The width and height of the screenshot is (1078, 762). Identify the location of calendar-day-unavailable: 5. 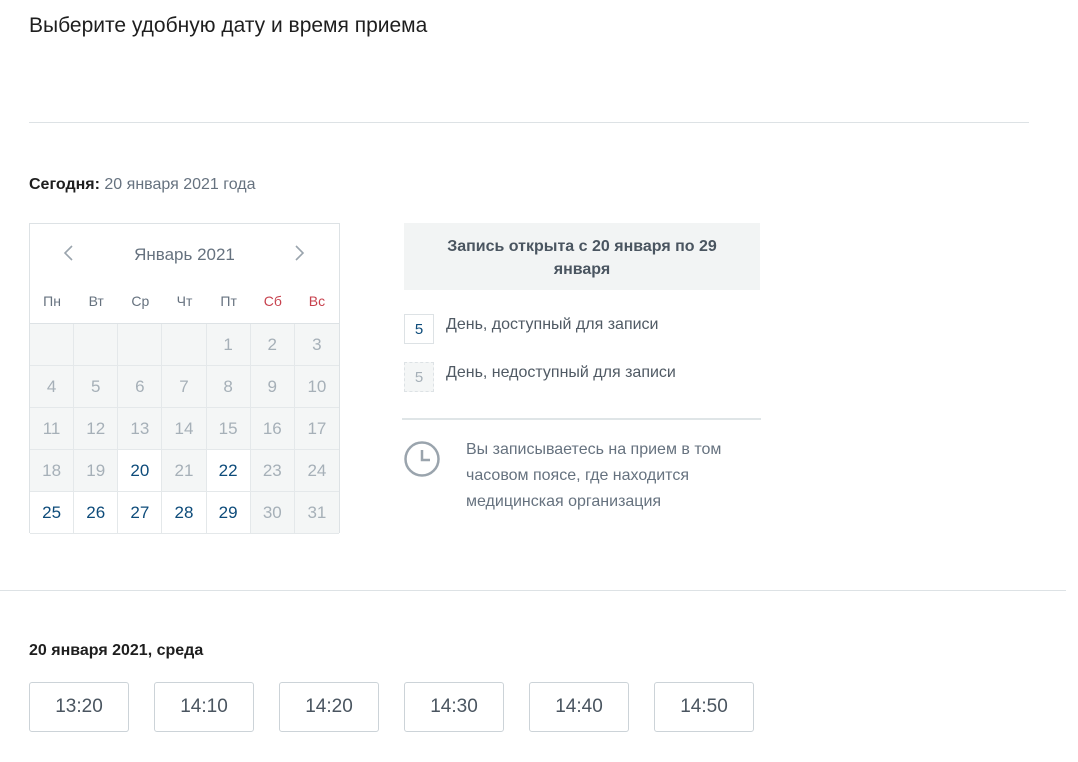
(96, 387).